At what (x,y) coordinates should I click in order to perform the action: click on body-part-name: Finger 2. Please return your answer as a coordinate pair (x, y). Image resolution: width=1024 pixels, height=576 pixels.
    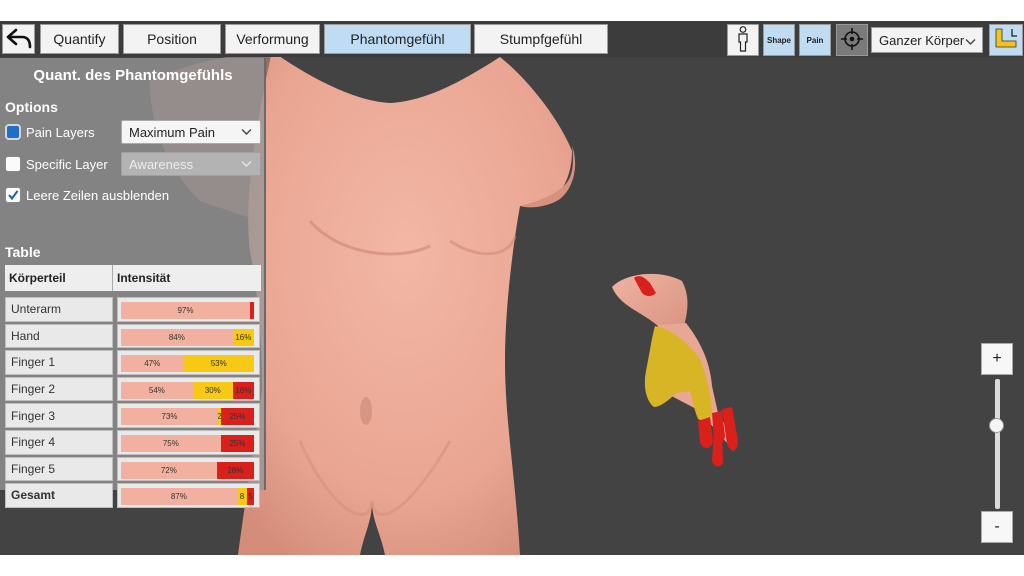
    Looking at the image, I should click on (59, 389).